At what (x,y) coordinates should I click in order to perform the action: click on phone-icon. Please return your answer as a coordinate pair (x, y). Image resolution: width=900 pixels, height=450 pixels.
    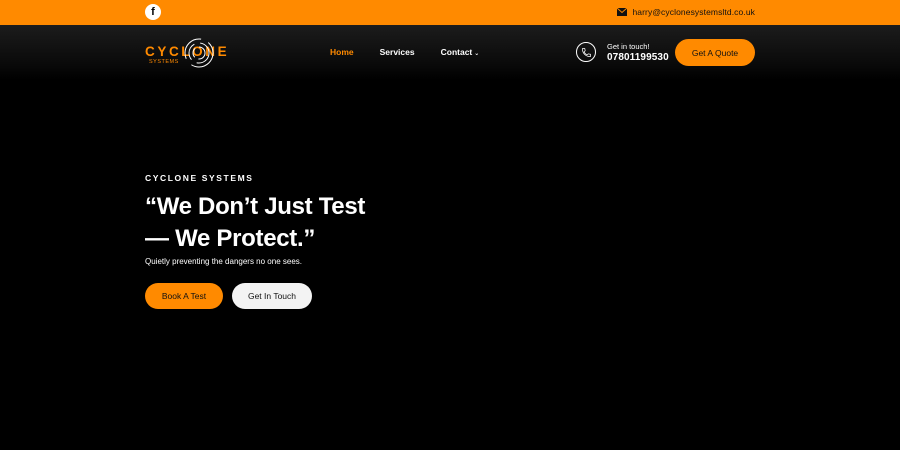
    Looking at the image, I should click on (586, 52).